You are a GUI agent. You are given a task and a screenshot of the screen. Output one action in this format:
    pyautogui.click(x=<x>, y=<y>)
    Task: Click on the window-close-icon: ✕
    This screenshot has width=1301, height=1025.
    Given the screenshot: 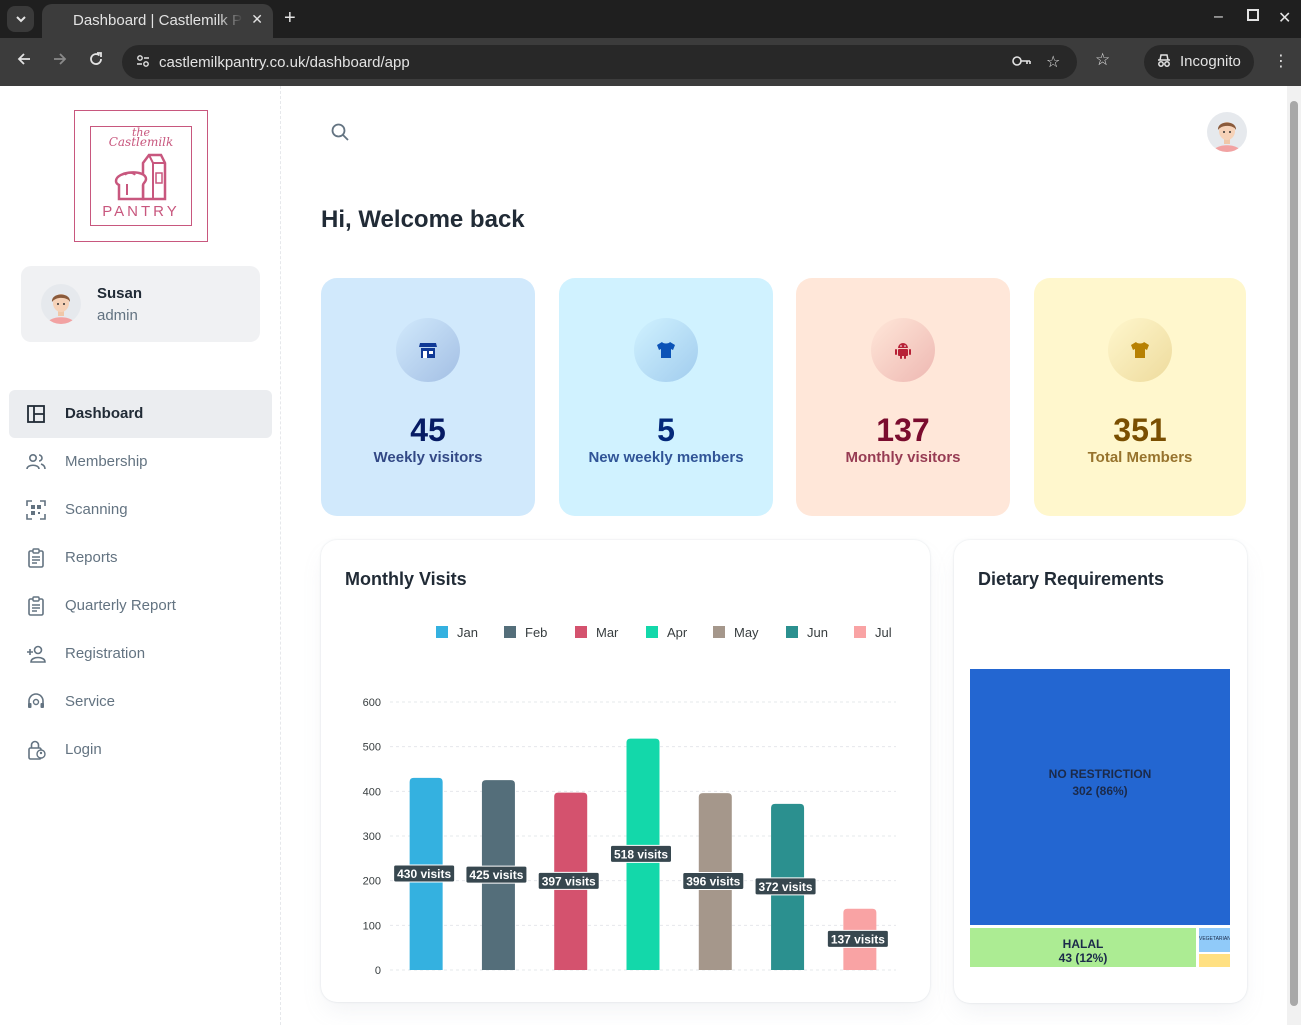 What is the action you would take?
    pyautogui.click(x=1284, y=18)
    